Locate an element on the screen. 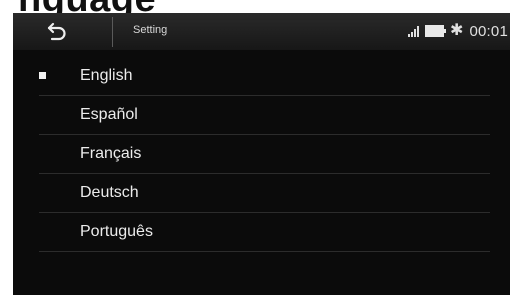  language-item-francais: Français is located at coordinates (264, 154).